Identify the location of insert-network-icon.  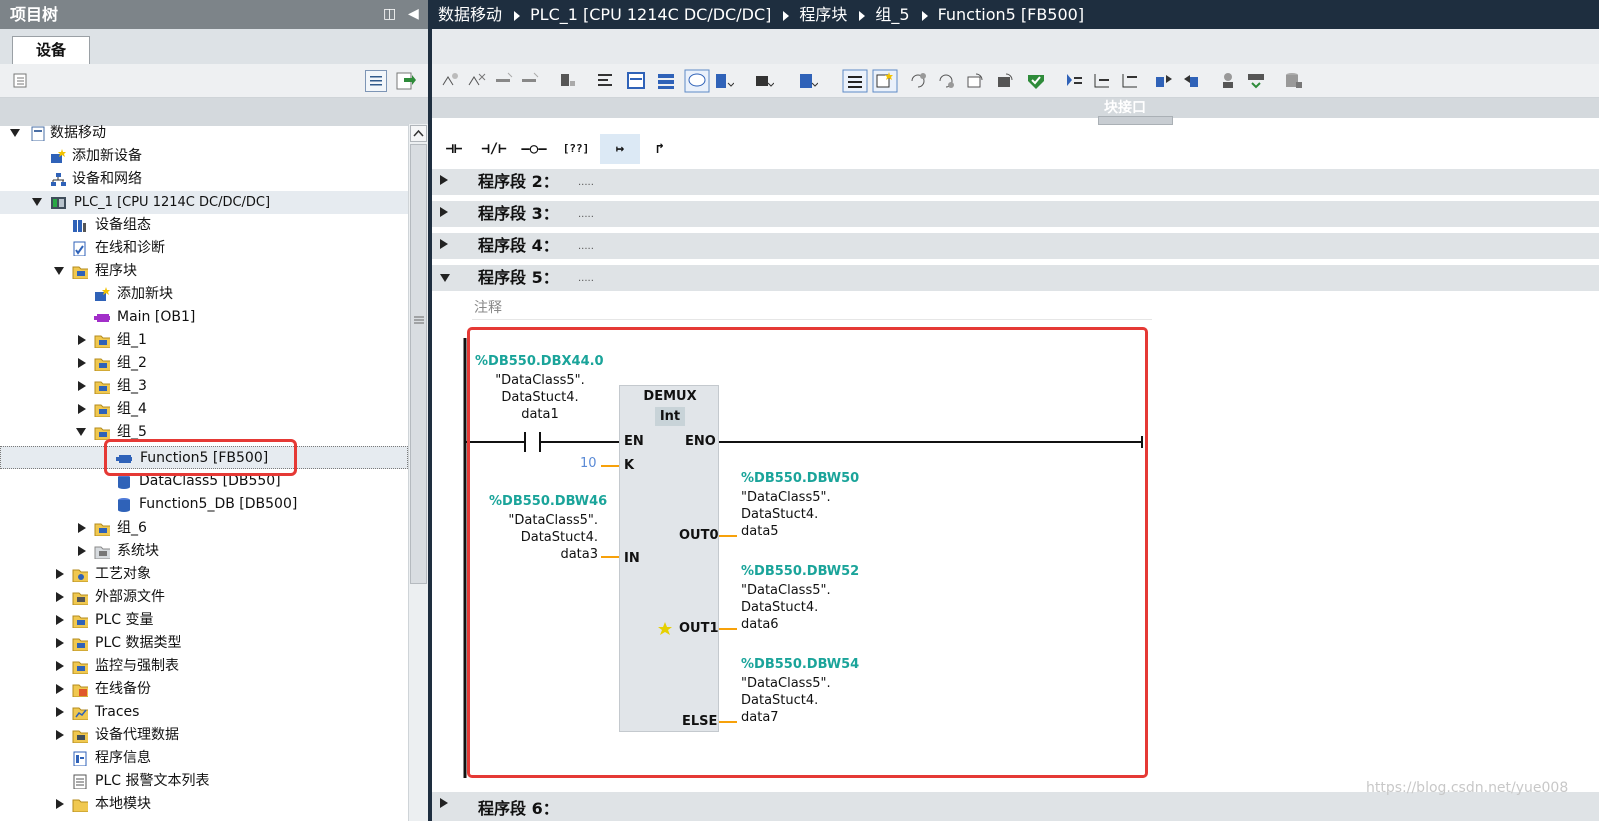
(450, 81).